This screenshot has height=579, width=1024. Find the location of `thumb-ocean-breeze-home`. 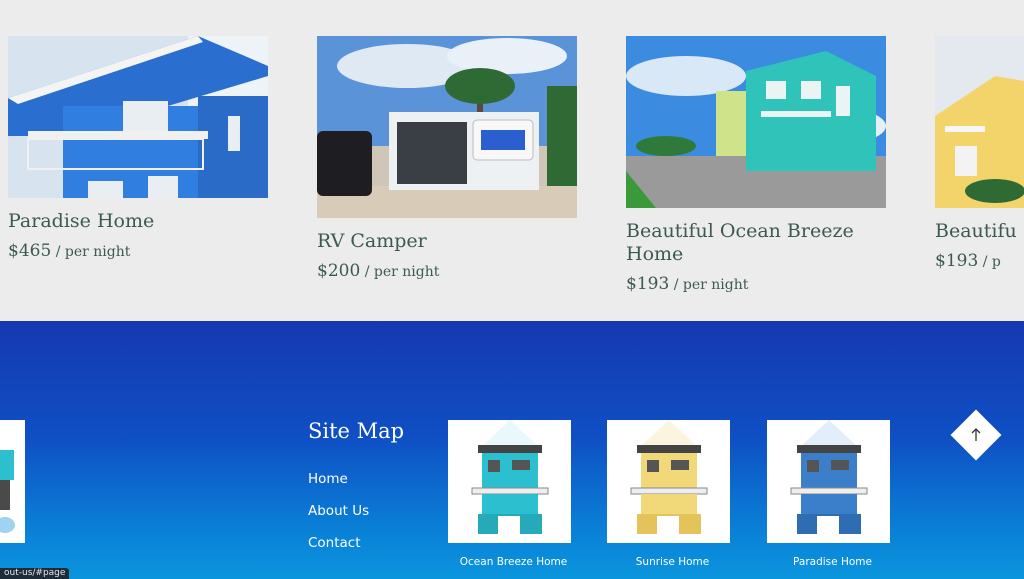

thumb-ocean-breeze-home is located at coordinates (509, 481).